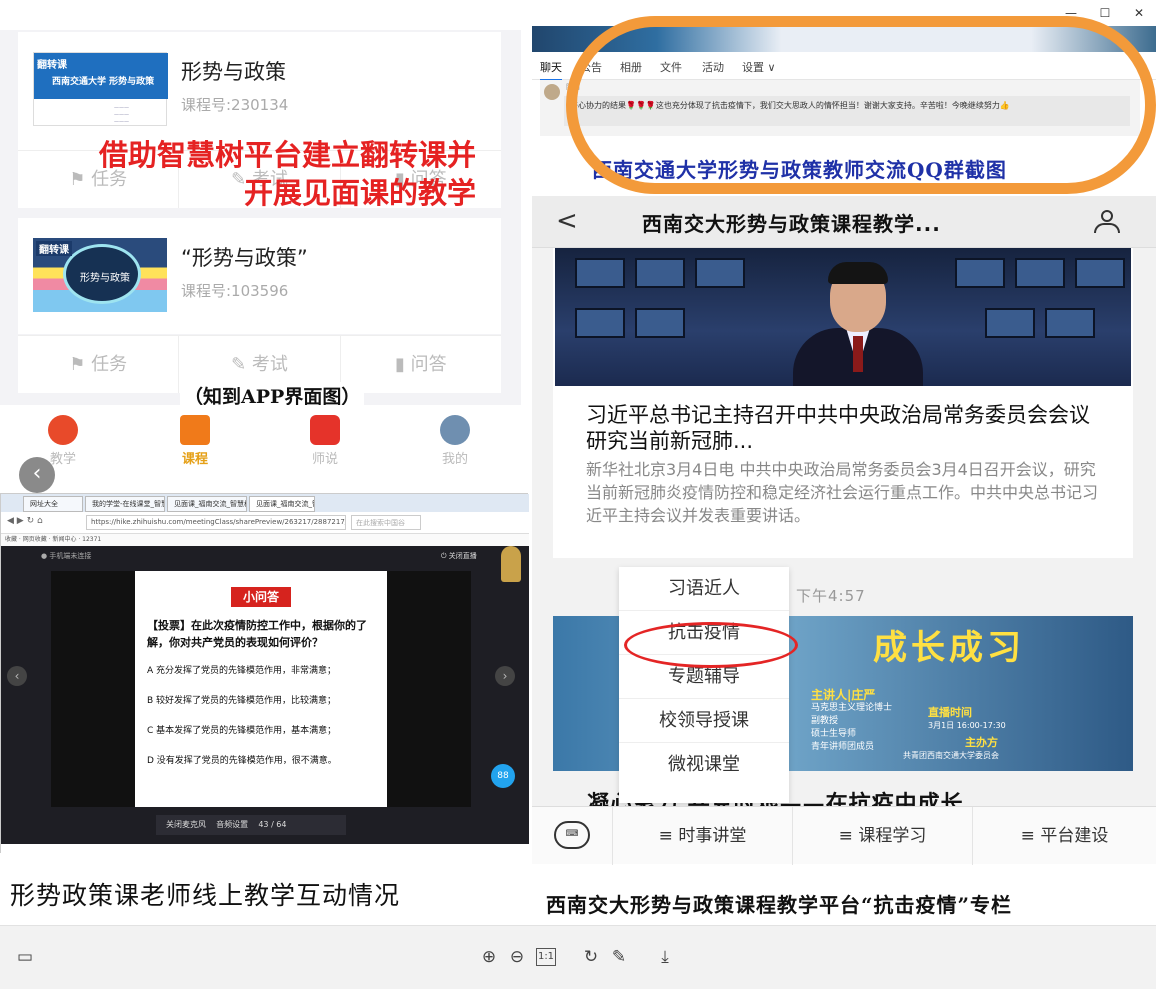 The width and height of the screenshot is (1156, 989). What do you see at coordinates (671, 67) in the screenshot?
I see `qq-tab: 文件` at bounding box center [671, 67].